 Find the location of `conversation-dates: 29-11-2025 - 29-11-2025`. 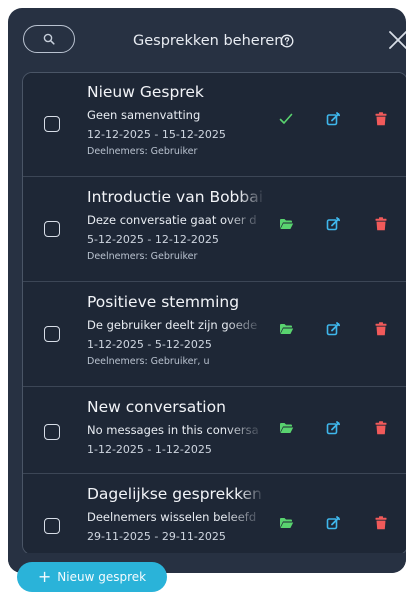

conversation-dates: 29-11-2025 - 29-11-2025 is located at coordinates (156, 536).